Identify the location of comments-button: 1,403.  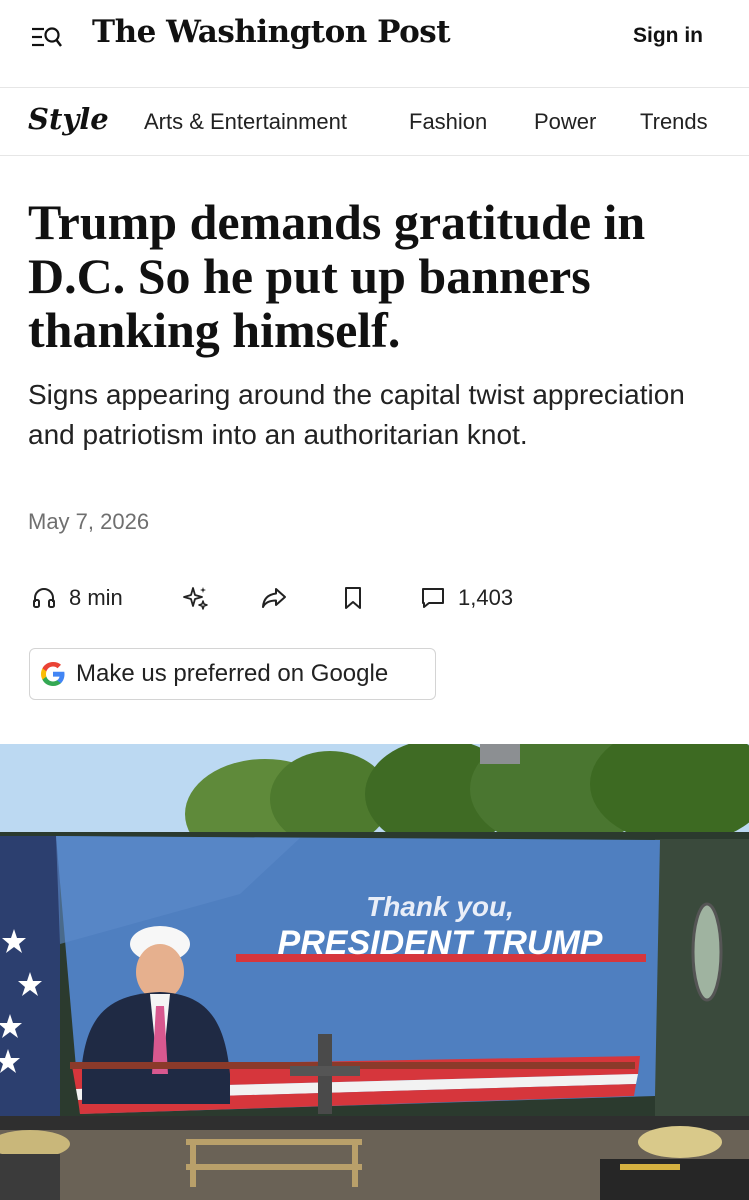
(466, 598).